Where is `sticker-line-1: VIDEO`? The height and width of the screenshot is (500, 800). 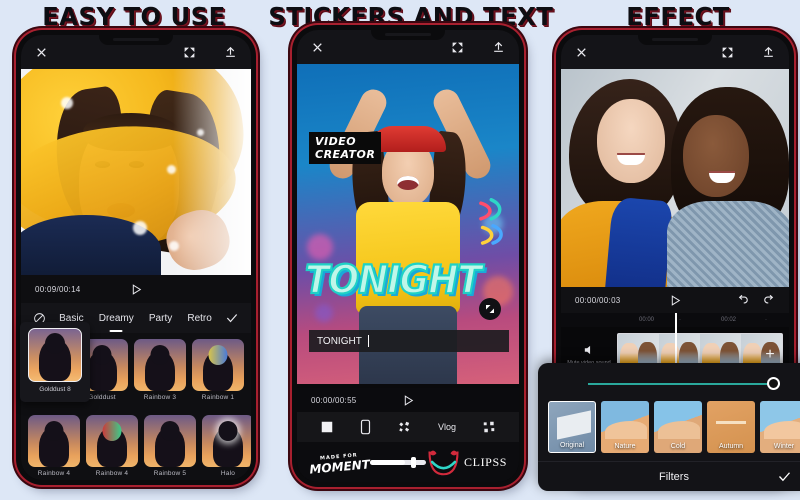
sticker-line-1: VIDEO is located at coordinates (336, 141).